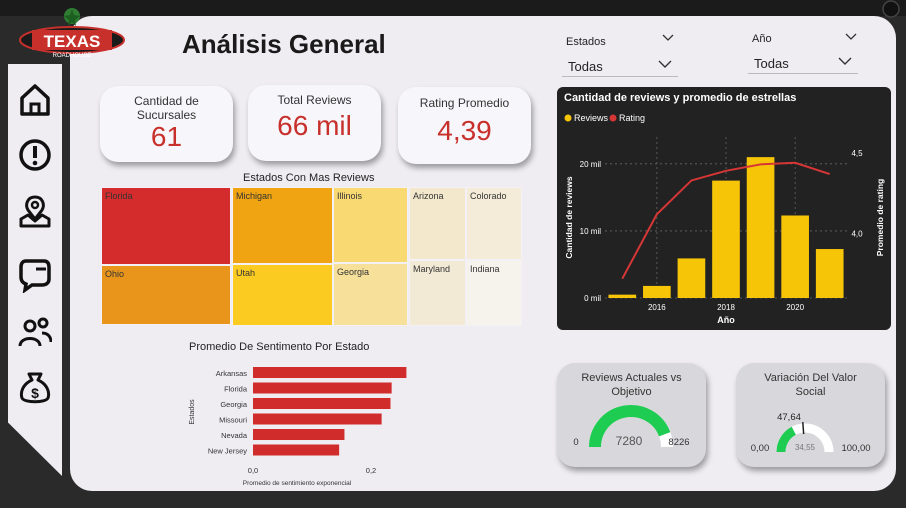 The width and height of the screenshot is (906, 508). Describe the element at coordinates (282, 295) in the screenshot. I see `treemap-cell-utah: Utah` at that location.